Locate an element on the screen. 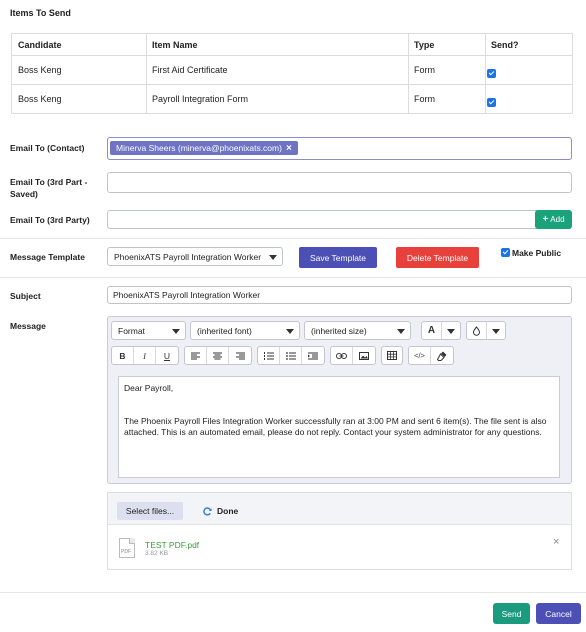 This screenshot has height=632, width=586. file-name: TEST PDF.pdf is located at coordinates (172, 545).